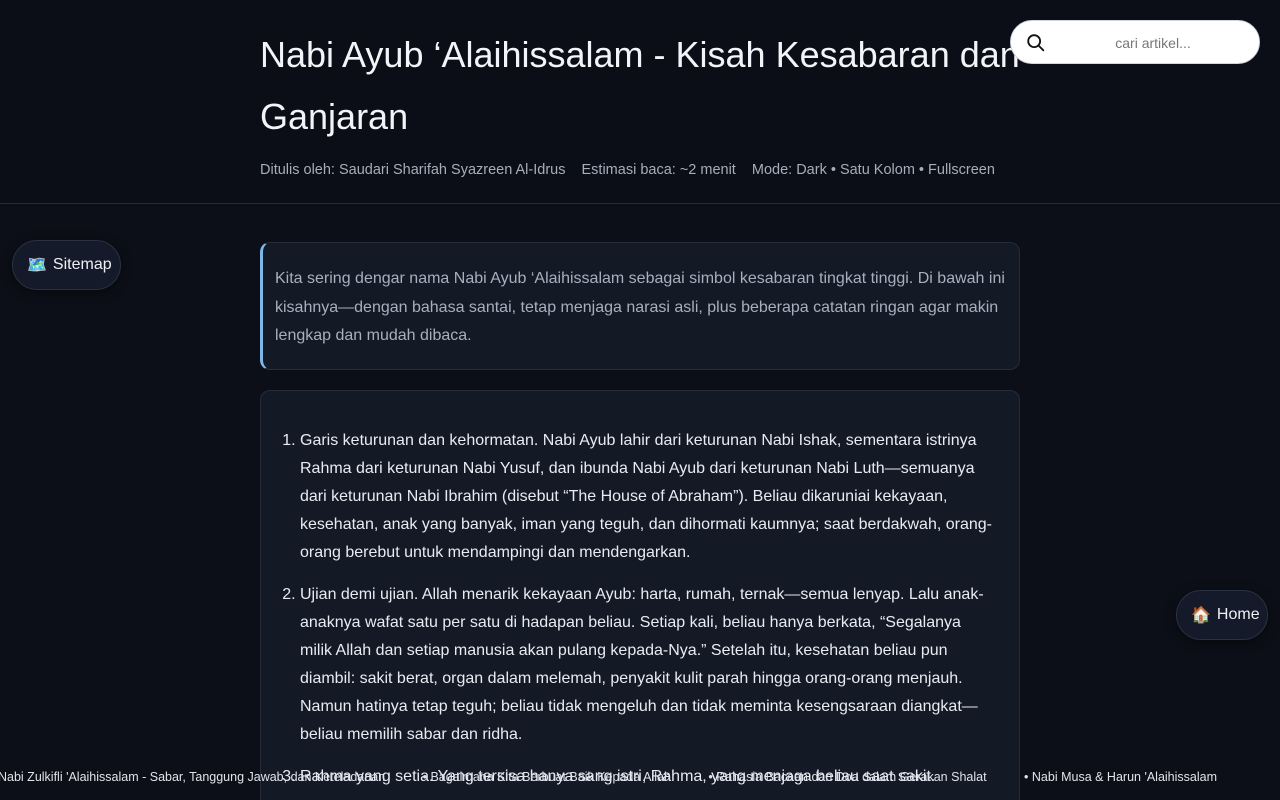 This screenshot has height=800, width=1280. Describe the element at coordinates (873, 170) in the screenshot. I see `mode-label: Mode: Dark • Satu Kolom • Fullscreen` at that location.